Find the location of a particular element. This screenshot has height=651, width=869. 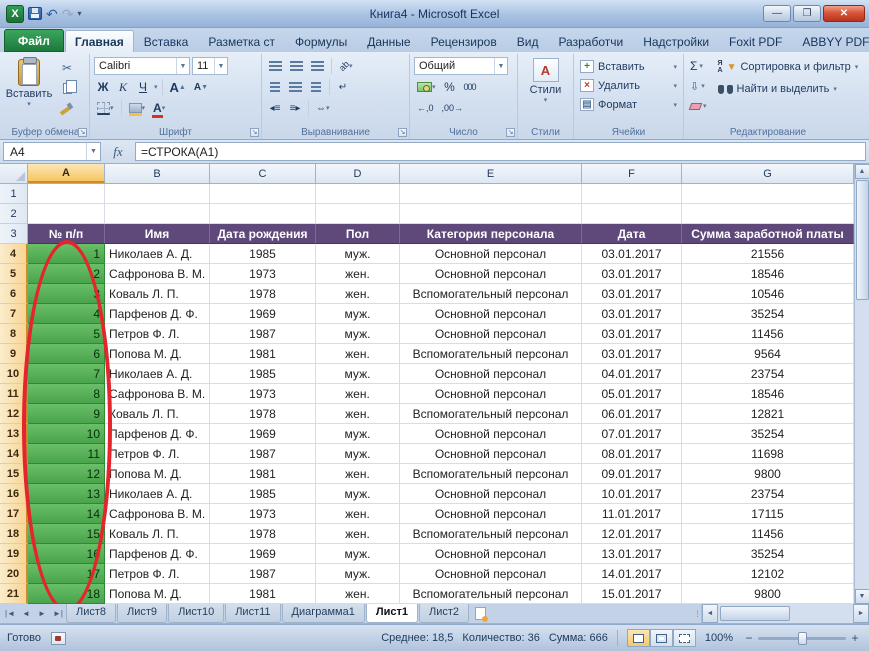

sheet-tab-Лист1: Лист1 is located at coordinates (391, 613).